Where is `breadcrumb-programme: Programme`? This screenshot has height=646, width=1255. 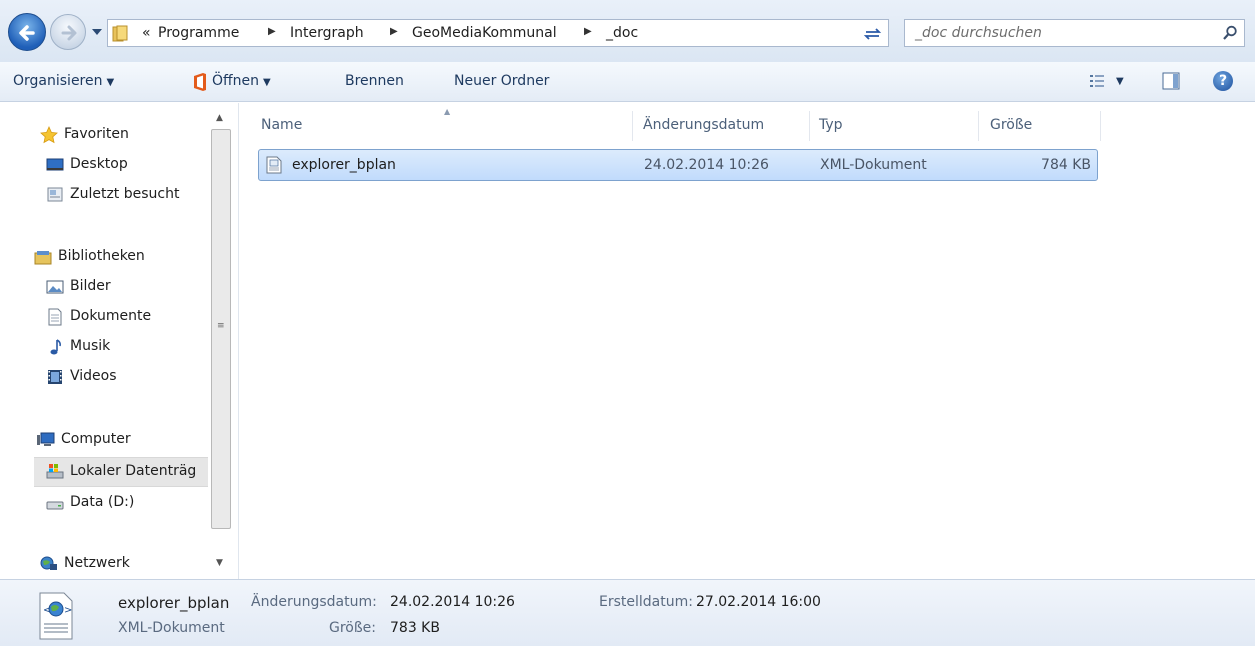
breadcrumb-programme: Programme is located at coordinates (198, 33).